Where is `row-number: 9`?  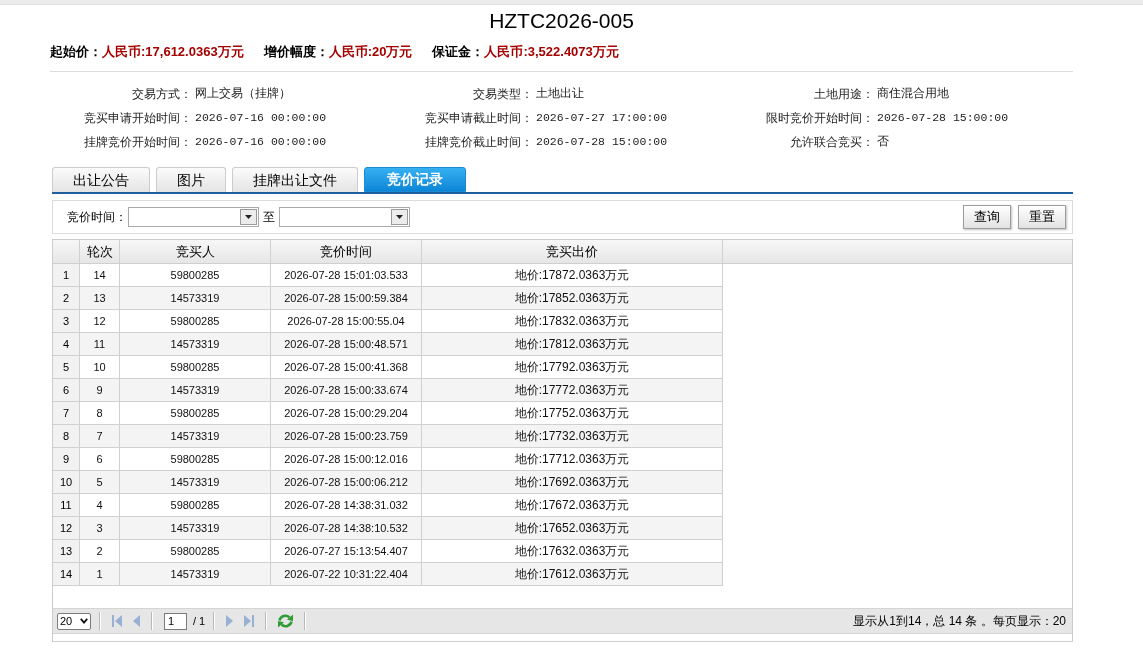
row-number: 9 is located at coordinates (66, 459).